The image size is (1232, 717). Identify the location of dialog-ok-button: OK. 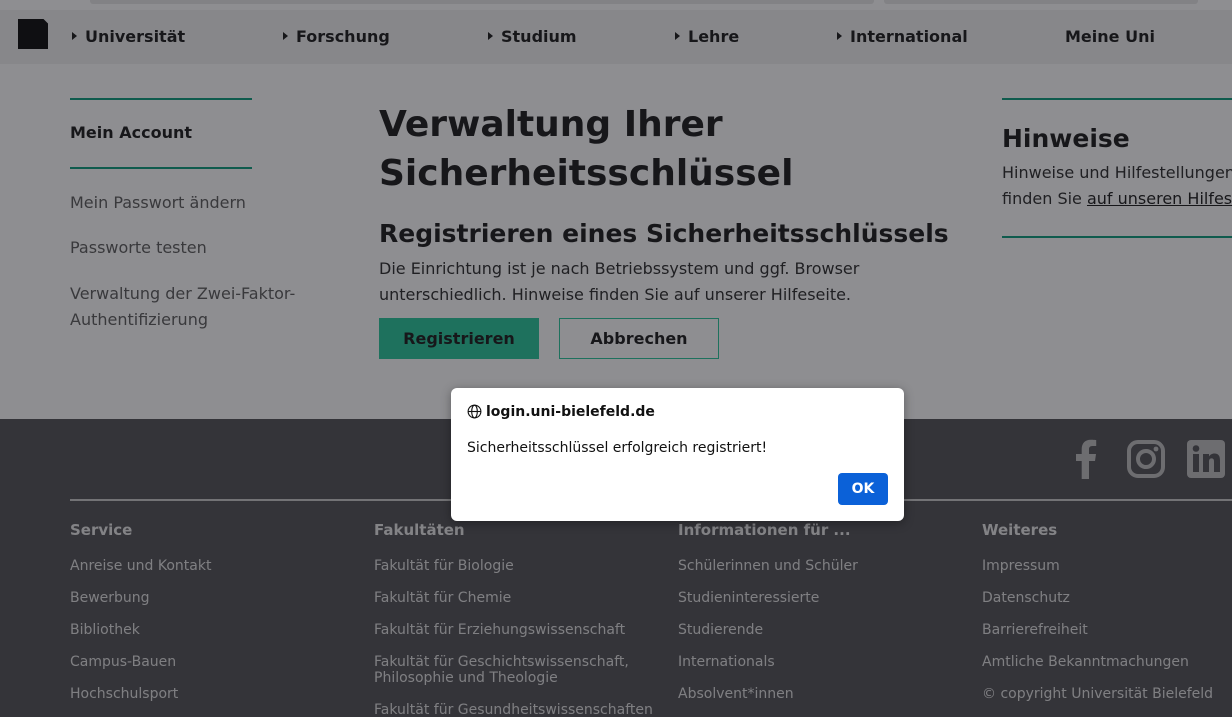
(863, 489).